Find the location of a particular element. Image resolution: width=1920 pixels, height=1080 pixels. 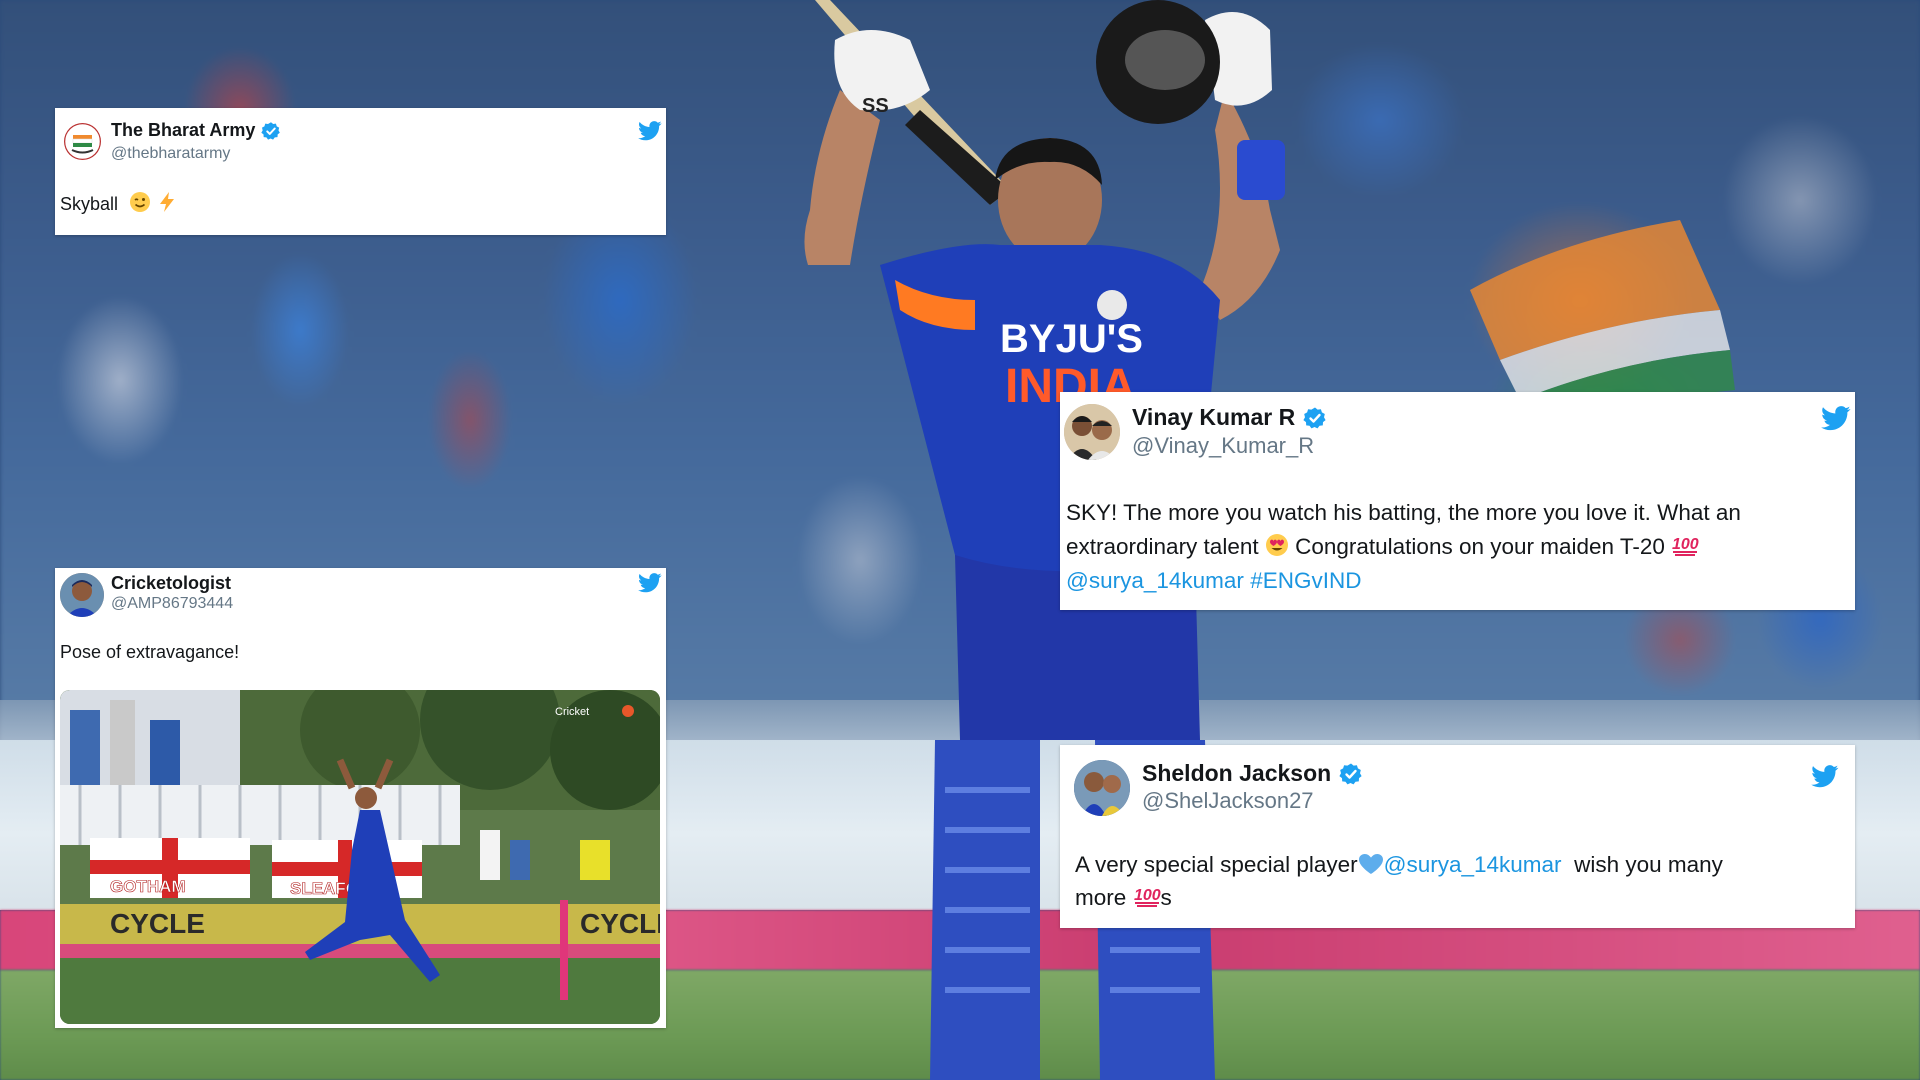

author-row: Sheldon Jackson is located at coordinates (1252, 773).